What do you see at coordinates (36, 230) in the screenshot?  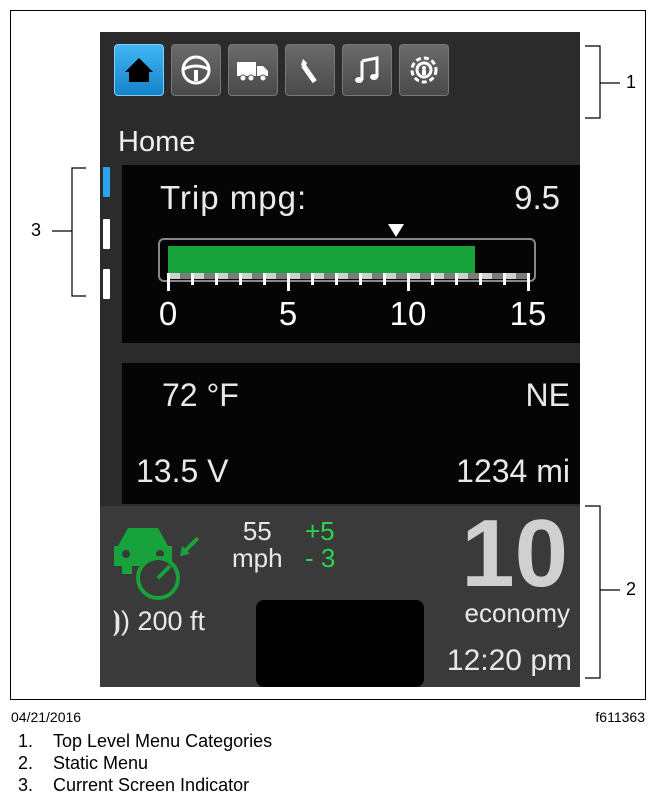 I see `callout-3: 3` at bounding box center [36, 230].